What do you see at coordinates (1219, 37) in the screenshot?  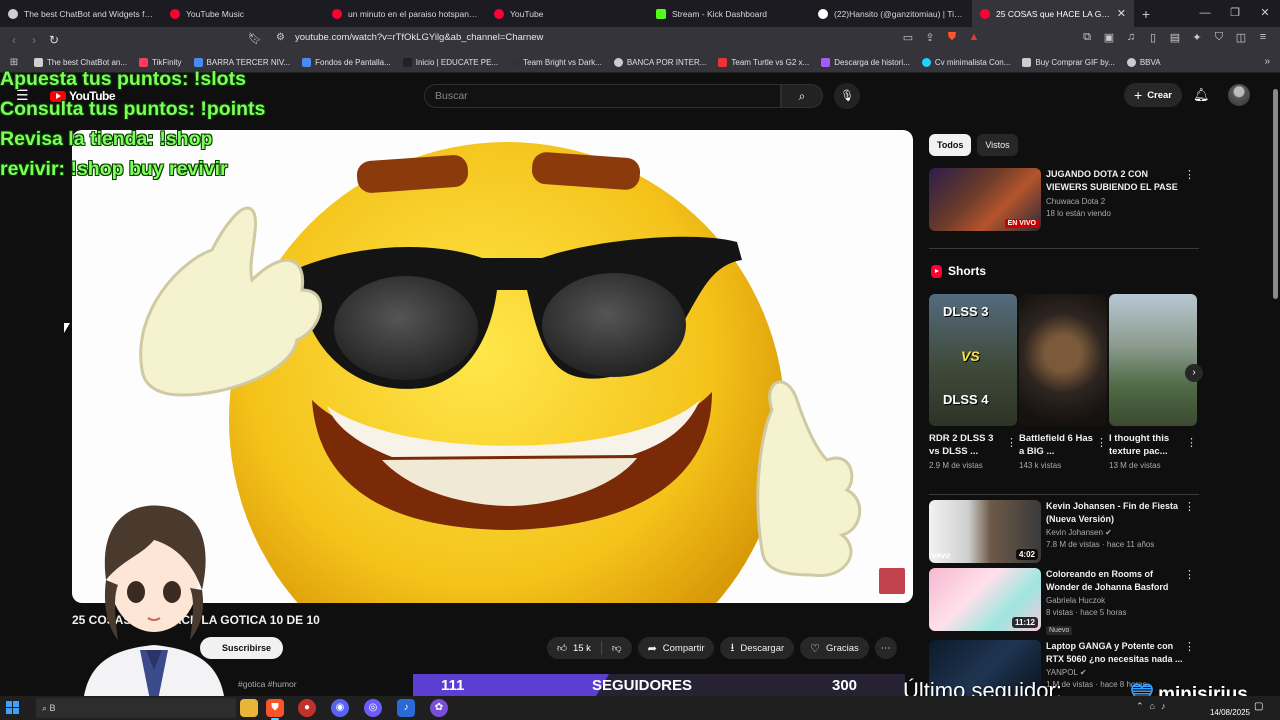 I see `vpn-icon: ⛉` at bounding box center [1219, 37].